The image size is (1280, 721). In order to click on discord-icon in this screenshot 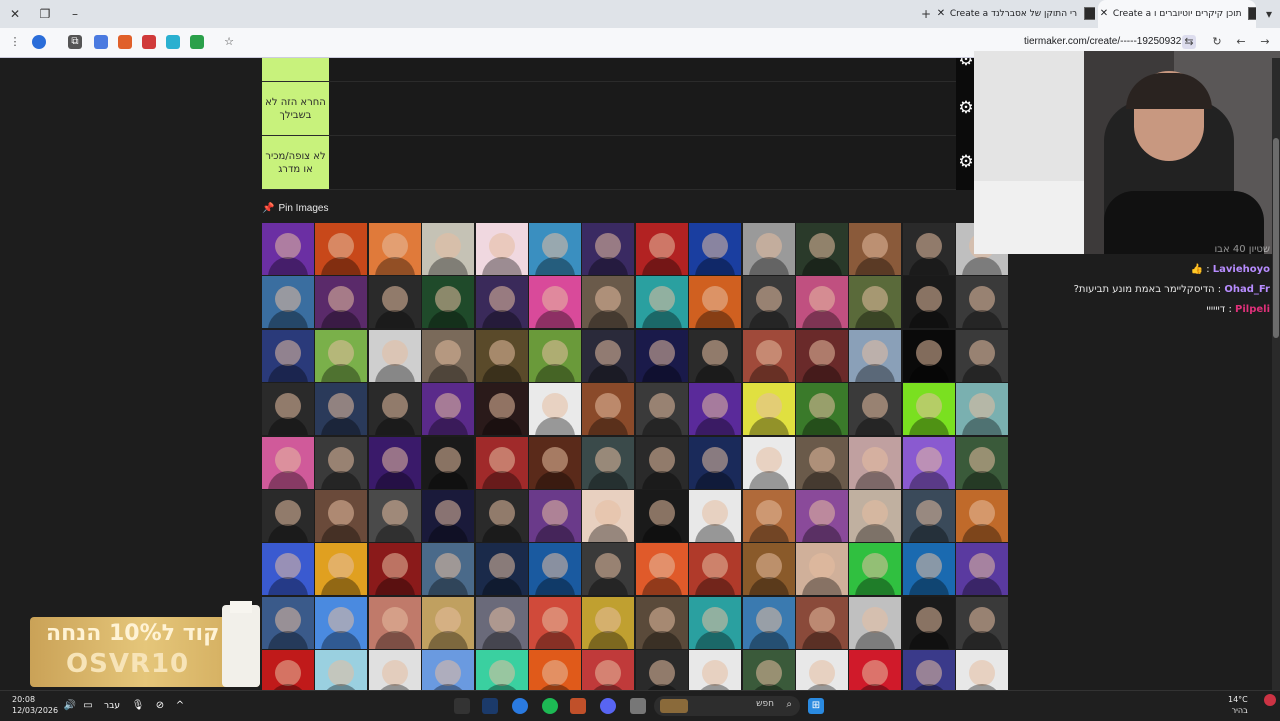, I will do `click(608, 706)`.